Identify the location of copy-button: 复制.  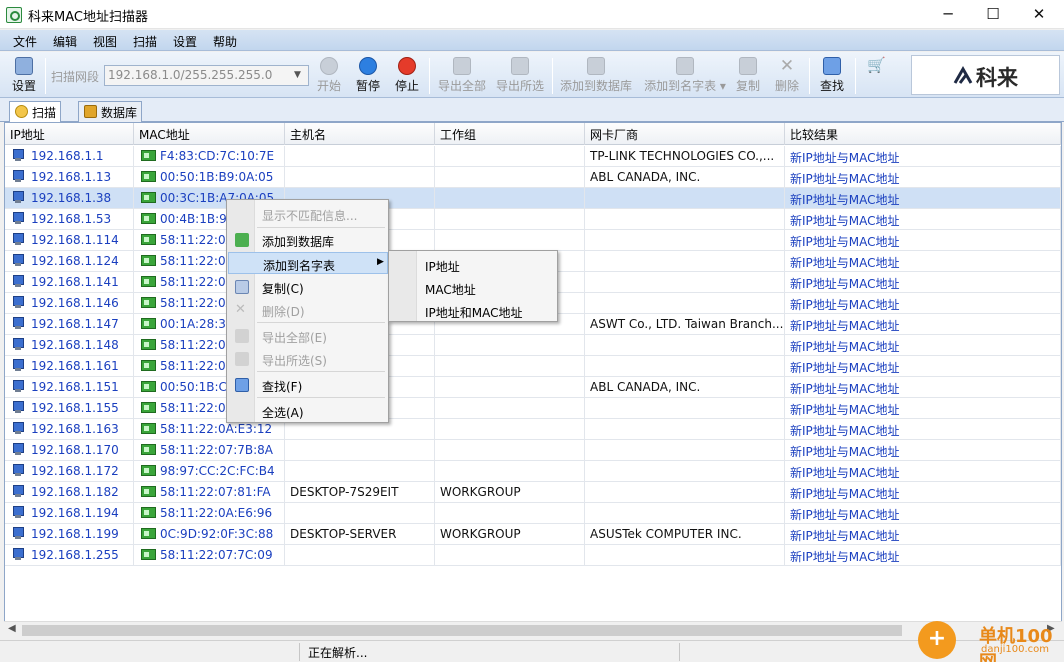
(748, 75).